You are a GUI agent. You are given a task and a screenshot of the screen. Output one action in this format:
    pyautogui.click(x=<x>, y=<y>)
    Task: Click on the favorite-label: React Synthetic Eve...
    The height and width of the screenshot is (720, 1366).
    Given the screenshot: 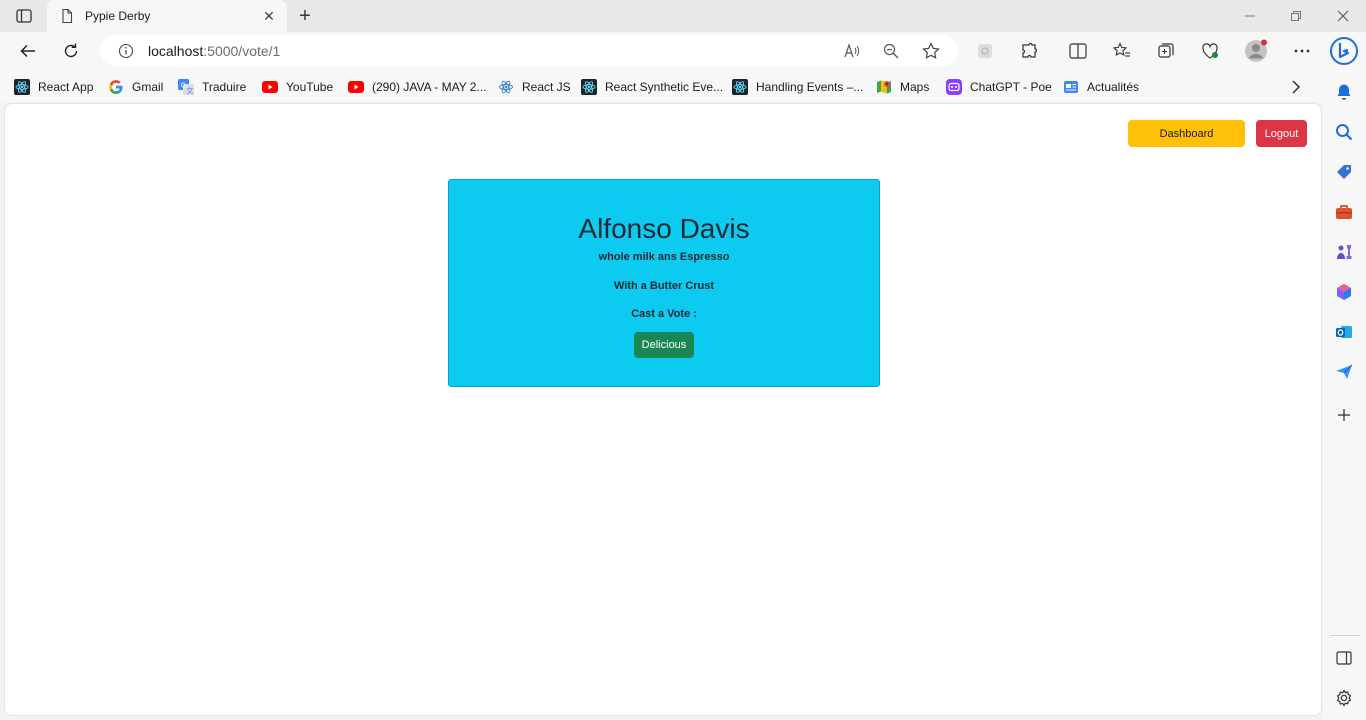 What is the action you would take?
    pyautogui.click(x=664, y=87)
    